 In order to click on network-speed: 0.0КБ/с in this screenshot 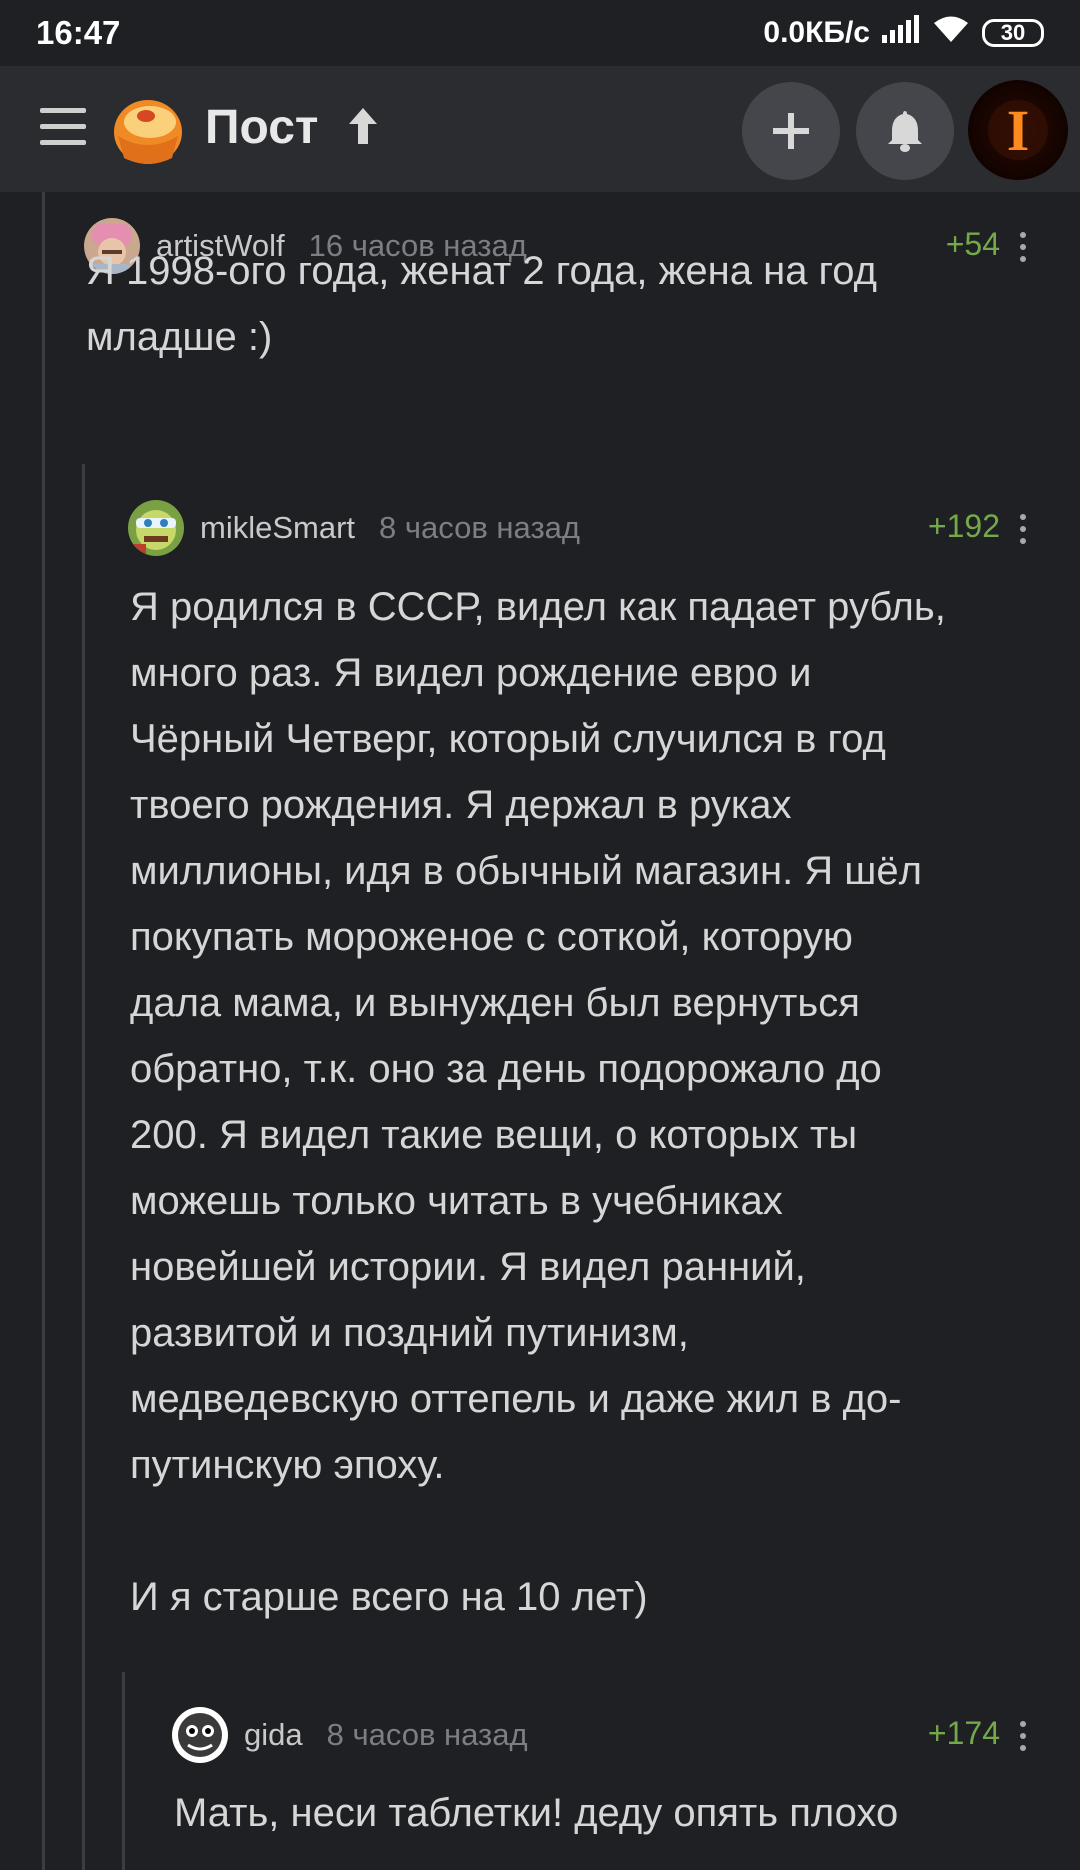, I will do `click(816, 32)`.